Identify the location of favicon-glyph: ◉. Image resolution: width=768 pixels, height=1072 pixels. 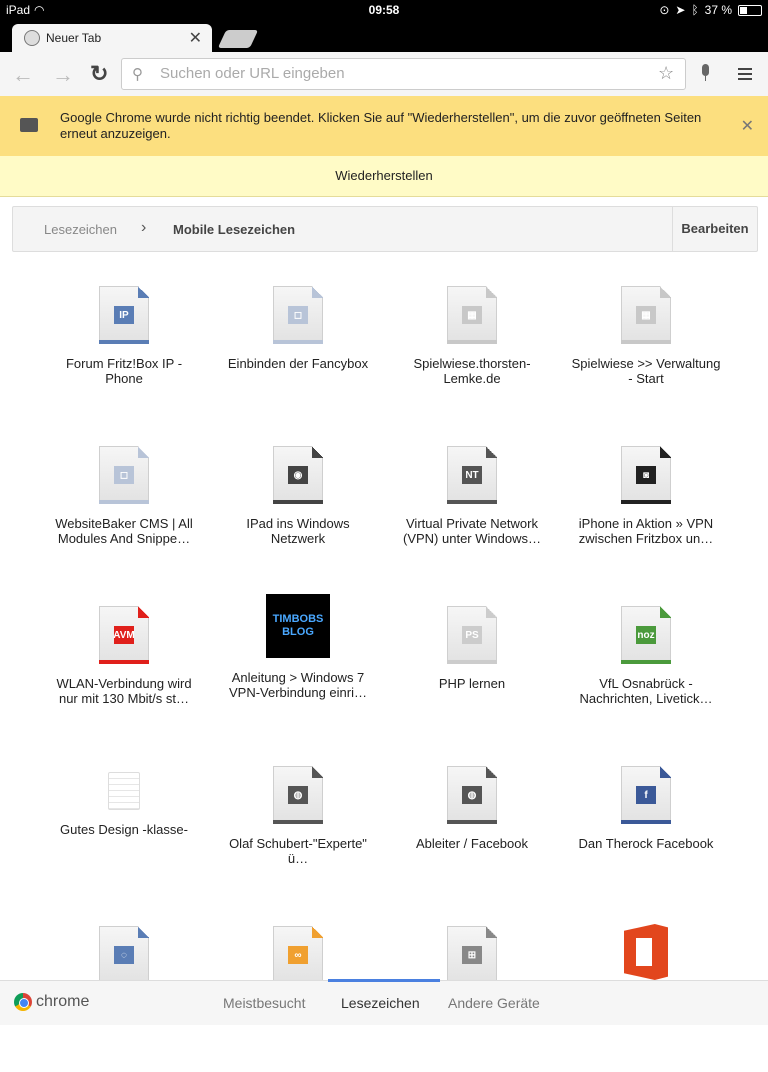
(298, 475).